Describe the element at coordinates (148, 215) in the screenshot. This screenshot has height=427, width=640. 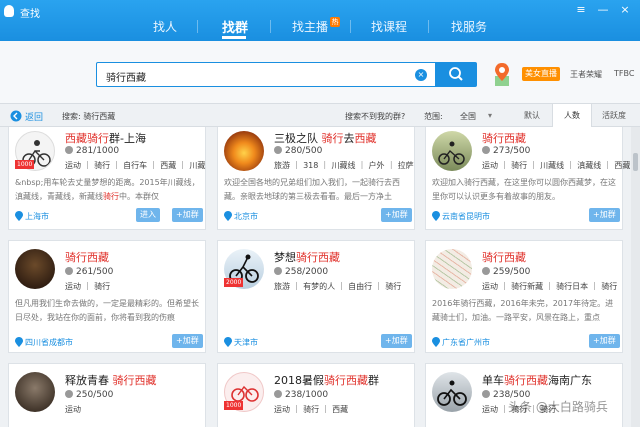
I see `enter-group-button: 进入` at that location.